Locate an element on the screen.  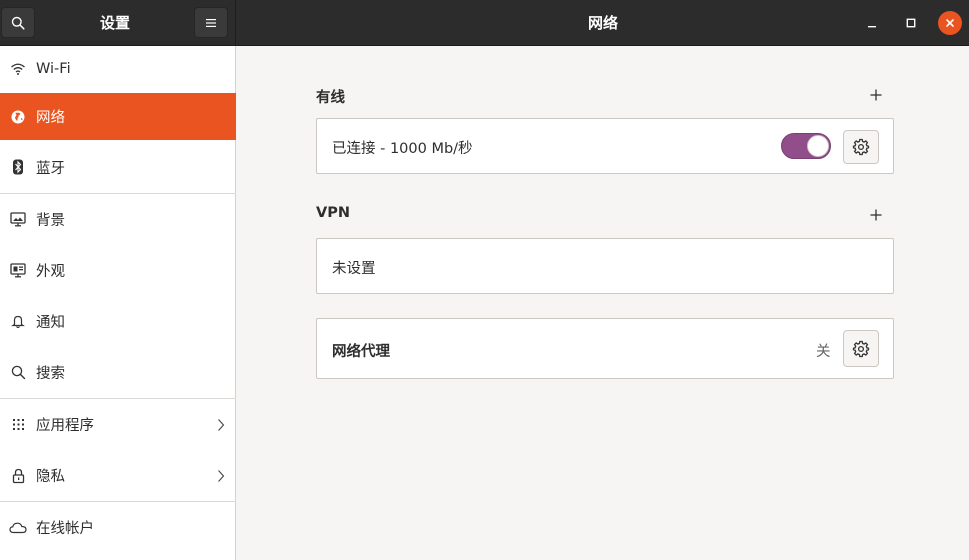
proxy-state: 关 is located at coordinates (823, 352).